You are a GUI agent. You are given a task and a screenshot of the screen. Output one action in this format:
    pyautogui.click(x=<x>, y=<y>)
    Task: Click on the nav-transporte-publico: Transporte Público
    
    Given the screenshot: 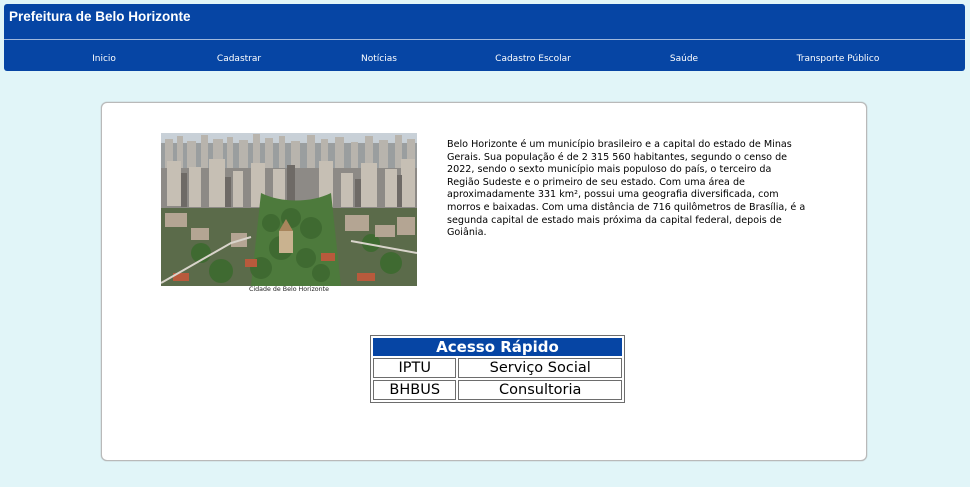 What is the action you would take?
    pyautogui.click(x=838, y=59)
    